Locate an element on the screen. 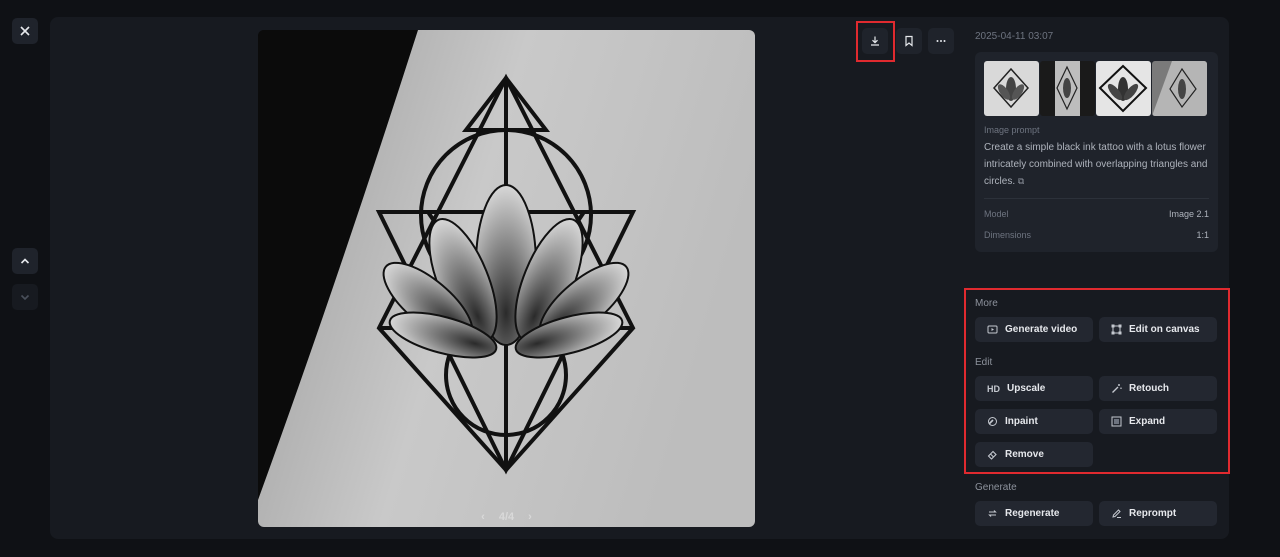 The image size is (1280, 557). image-pager: ‹ 4/4 › is located at coordinates (506, 517).